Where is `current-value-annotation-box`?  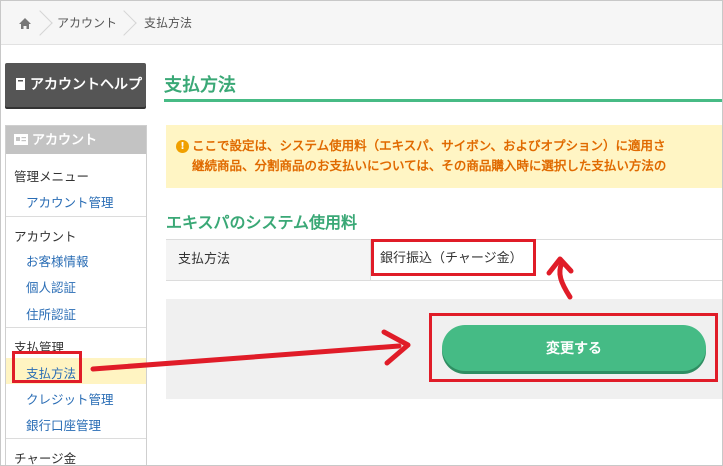 current-value-annotation-box is located at coordinates (453, 257).